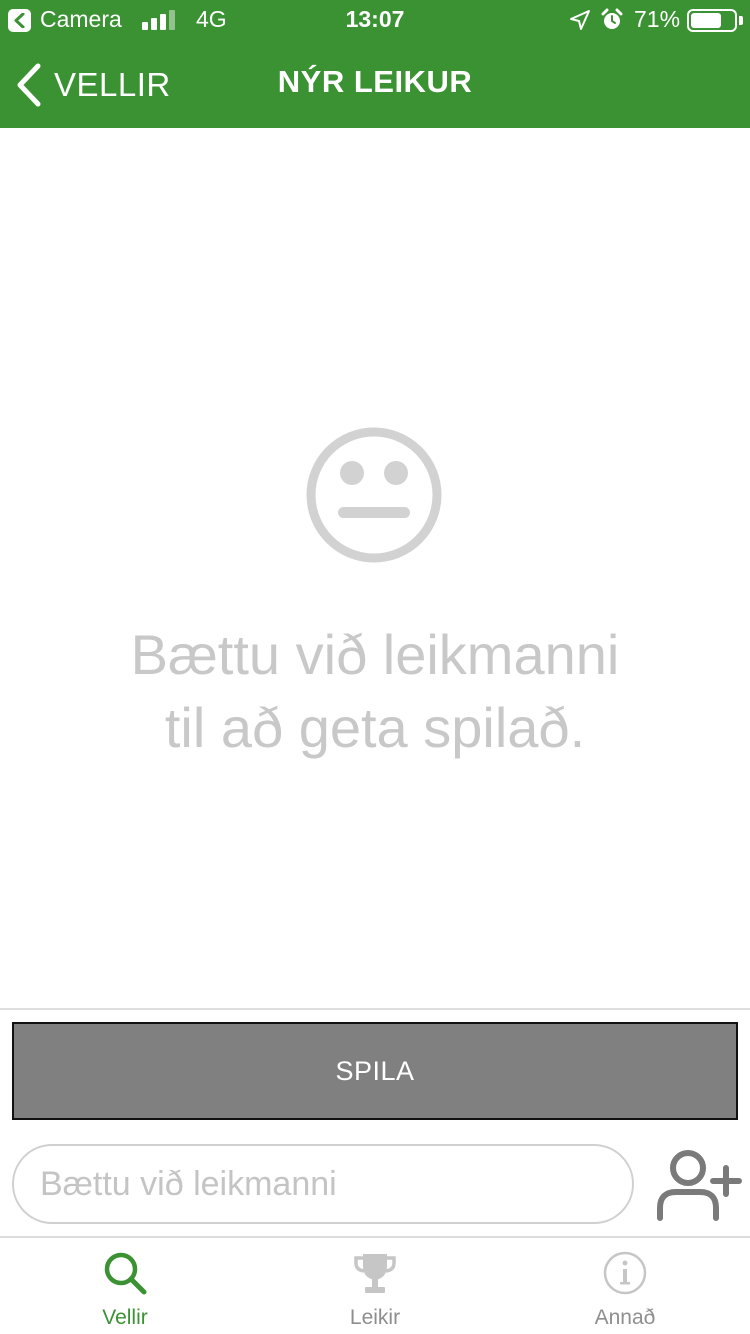  I want to click on play-button: SPILA, so click(375, 1071).